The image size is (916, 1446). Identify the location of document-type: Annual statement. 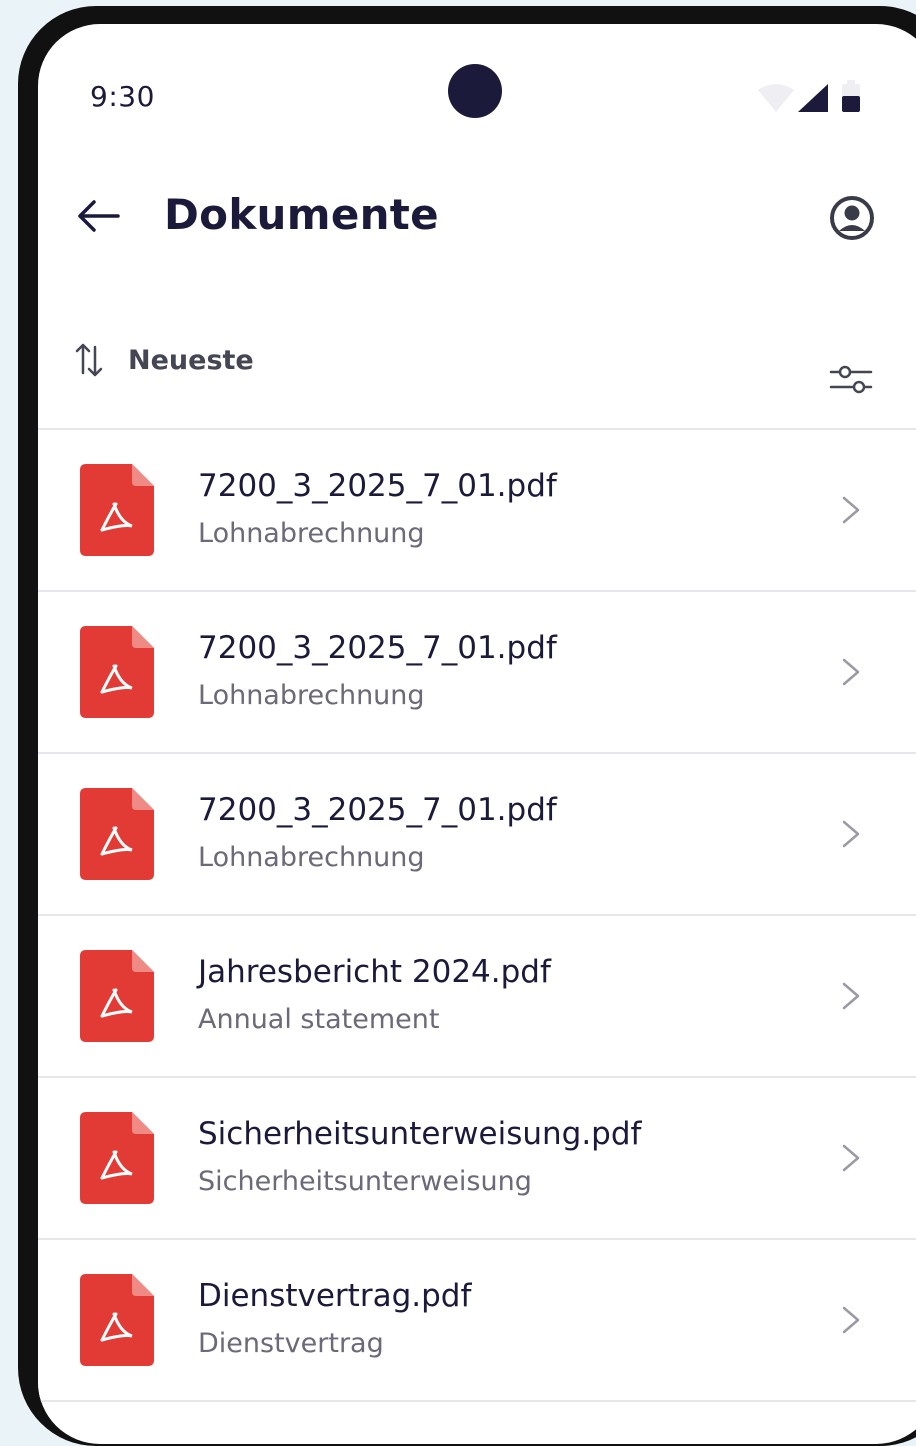
(319, 1019).